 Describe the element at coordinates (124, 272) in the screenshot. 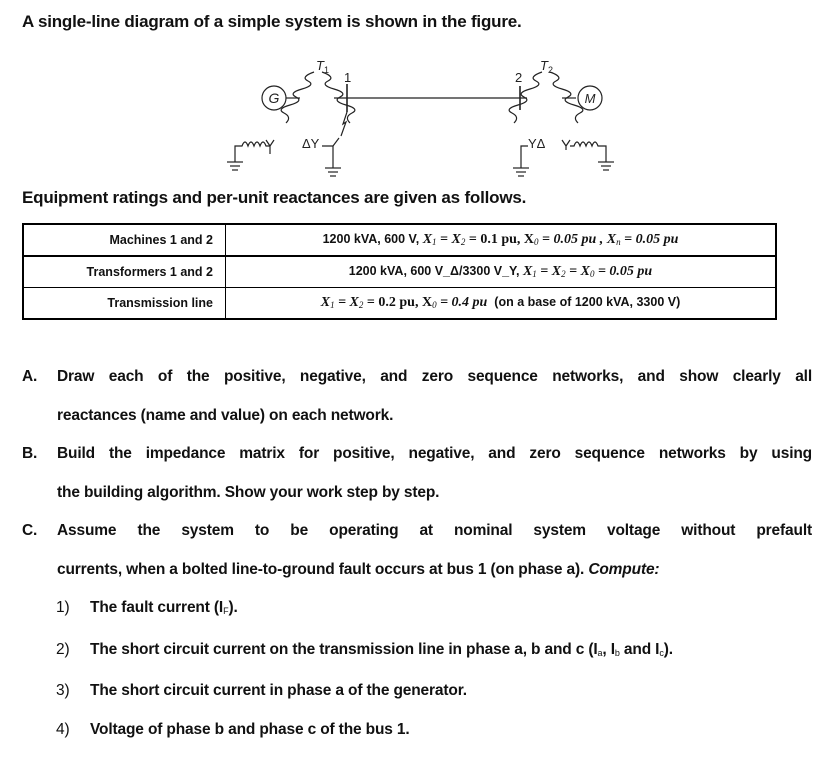

I see `row-label: Transformers 1 and 2` at that location.